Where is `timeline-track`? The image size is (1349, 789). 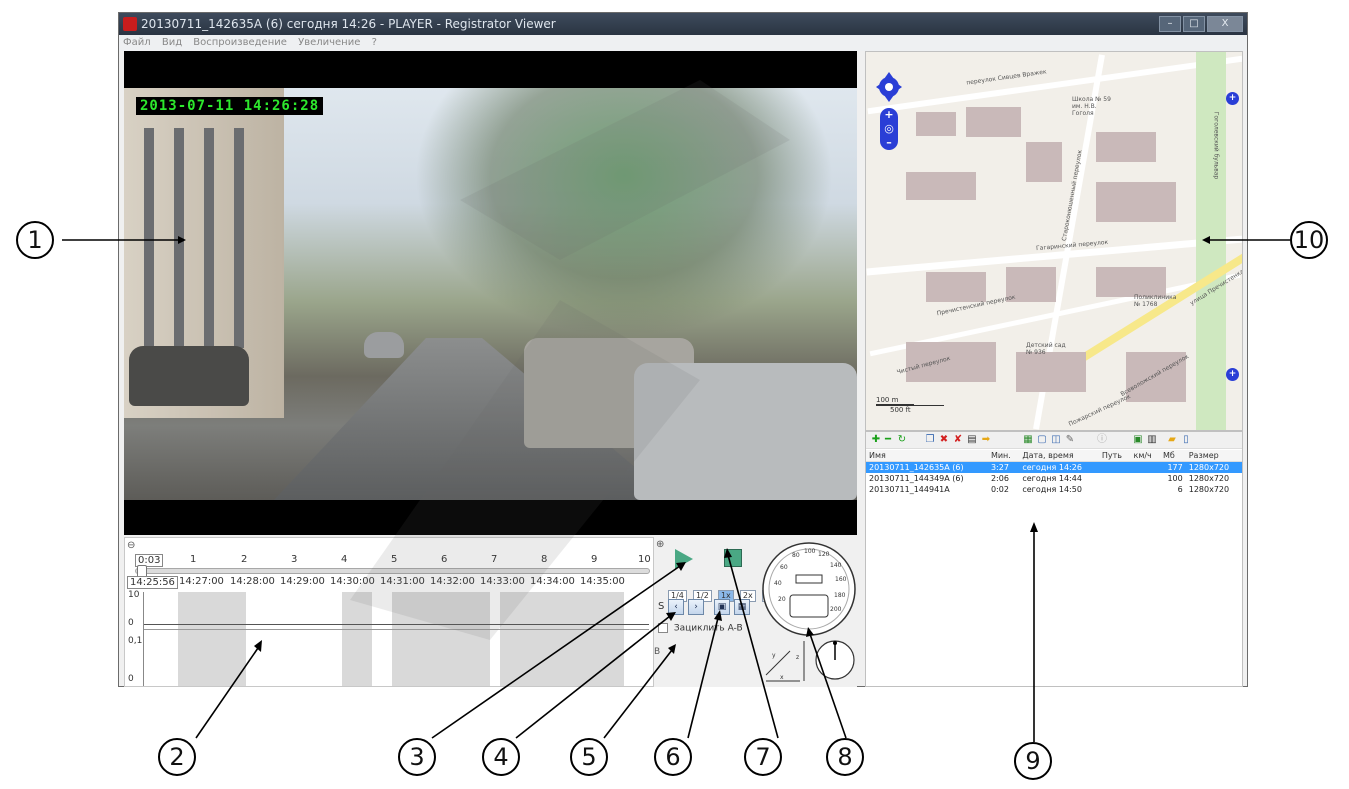 timeline-track is located at coordinates (392, 571).